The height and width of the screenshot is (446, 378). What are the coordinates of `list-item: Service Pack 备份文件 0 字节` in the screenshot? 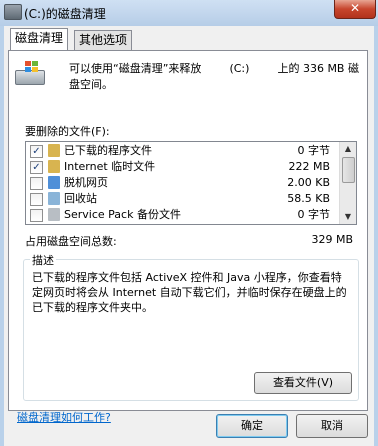 It's located at (182, 215).